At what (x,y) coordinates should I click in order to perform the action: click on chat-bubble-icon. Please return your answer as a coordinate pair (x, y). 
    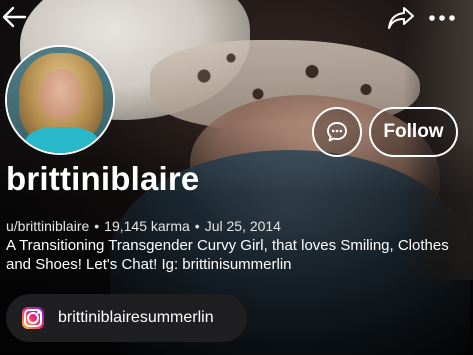
    Looking at the image, I should click on (337, 132).